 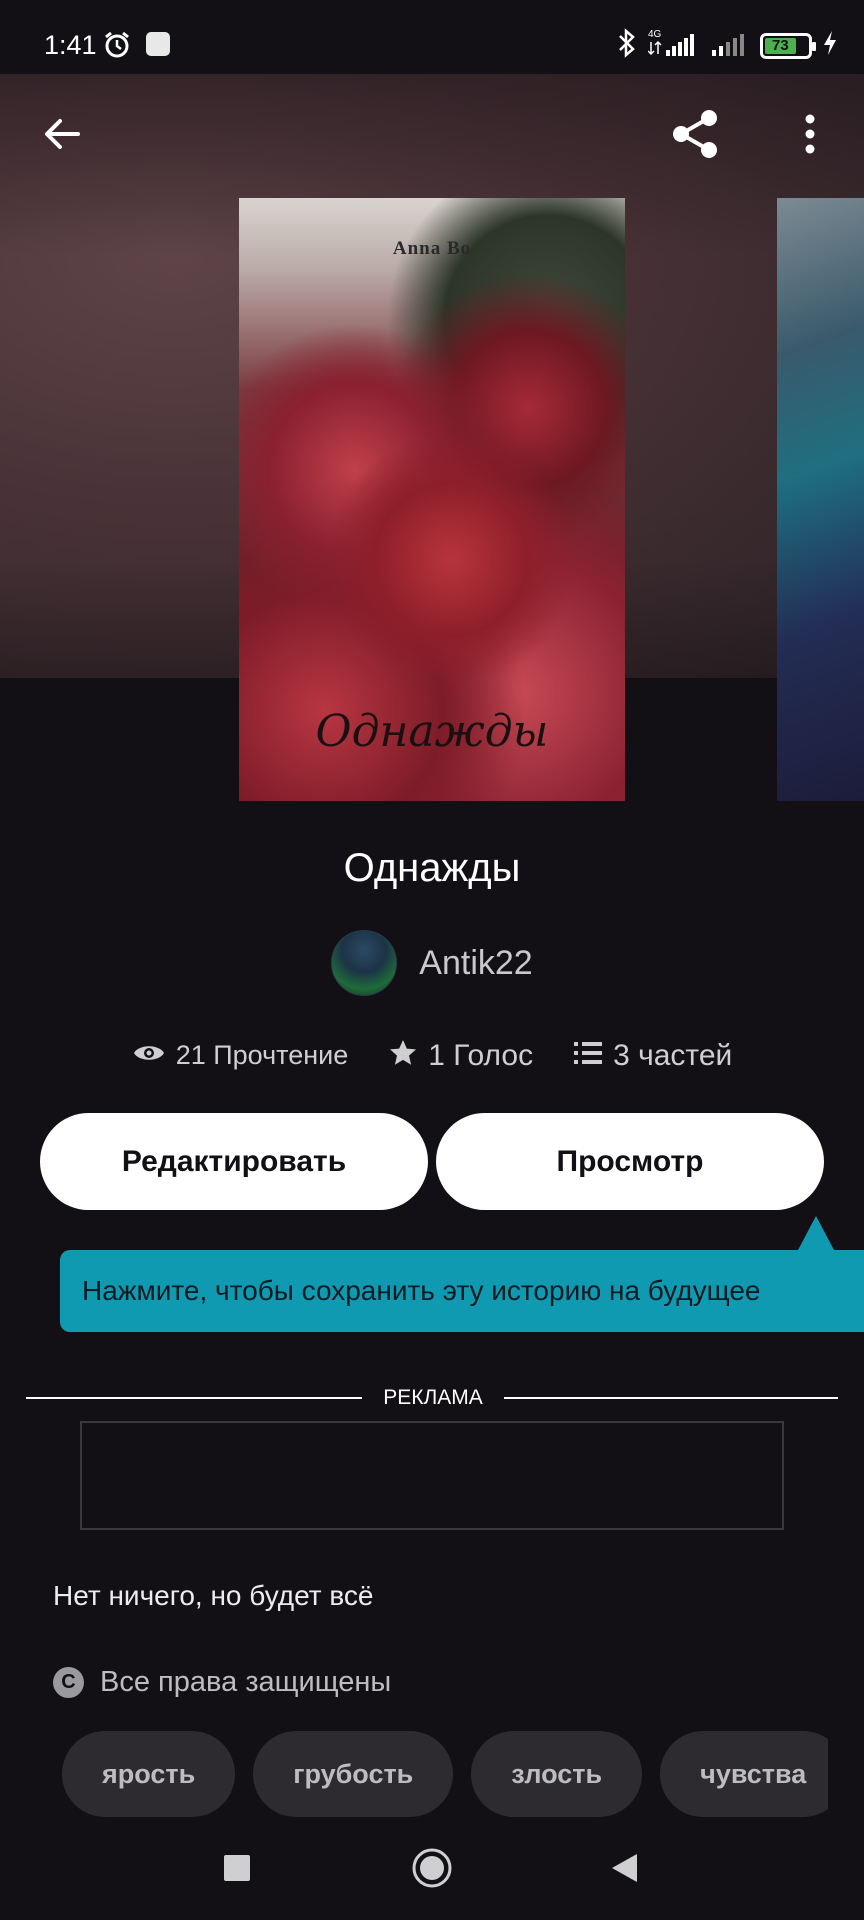 I want to click on edit-button: Редактировать, so click(x=234, y=1161).